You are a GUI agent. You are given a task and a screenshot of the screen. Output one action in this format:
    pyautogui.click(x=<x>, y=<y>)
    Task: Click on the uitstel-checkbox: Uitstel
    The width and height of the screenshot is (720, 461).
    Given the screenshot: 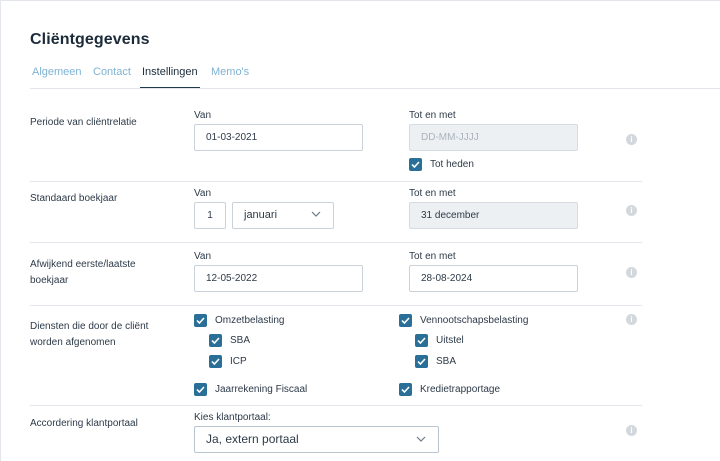 What is the action you would take?
    pyautogui.click(x=439, y=340)
    